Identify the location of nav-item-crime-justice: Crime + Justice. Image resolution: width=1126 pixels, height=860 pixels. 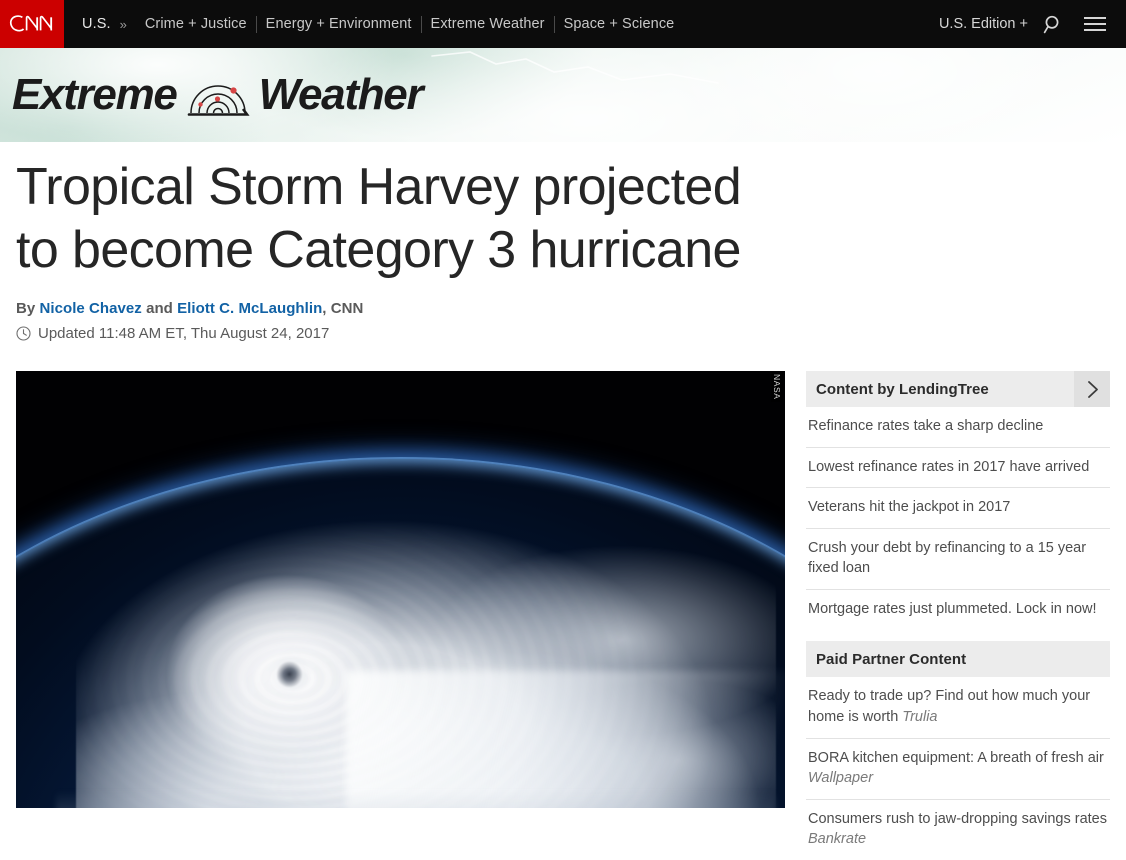
(196, 24).